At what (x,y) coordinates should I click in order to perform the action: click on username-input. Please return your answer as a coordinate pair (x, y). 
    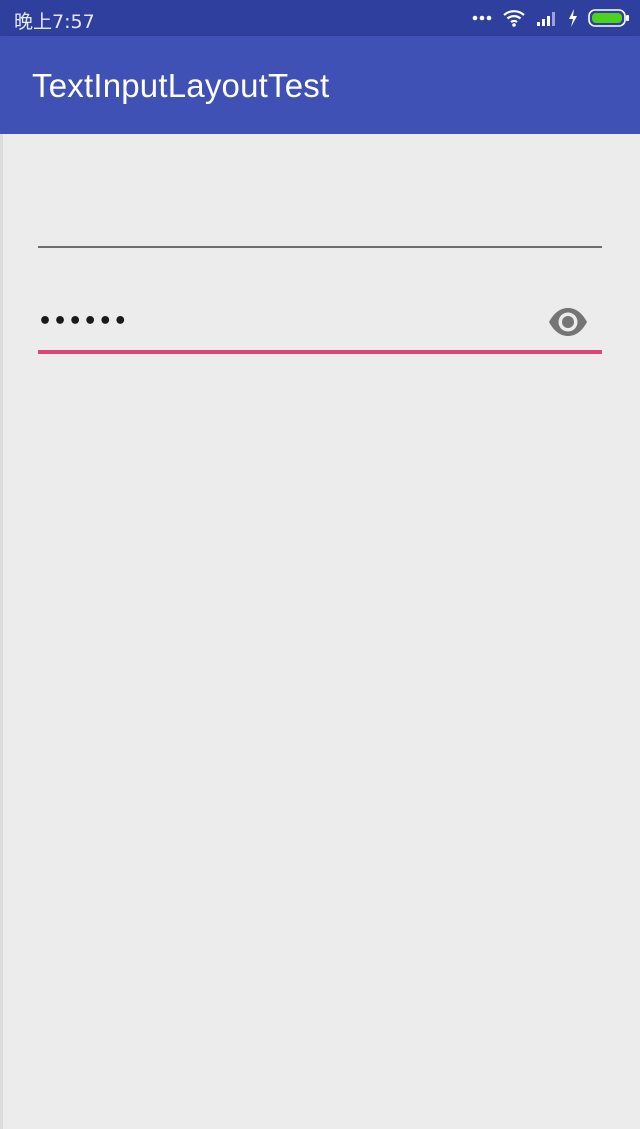
    Looking at the image, I should click on (320, 217).